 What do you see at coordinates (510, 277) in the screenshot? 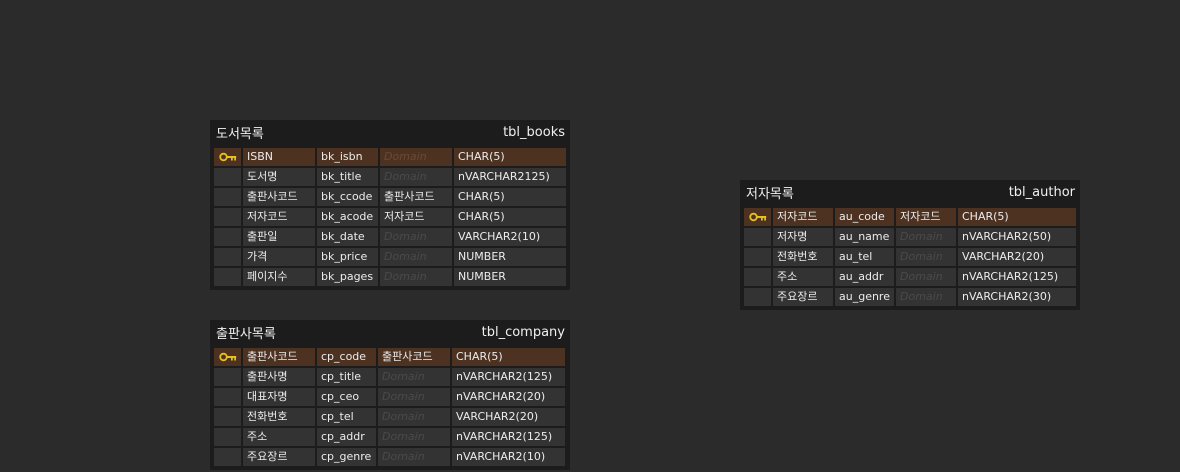
I see `datatype-cell: NUMBER` at bounding box center [510, 277].